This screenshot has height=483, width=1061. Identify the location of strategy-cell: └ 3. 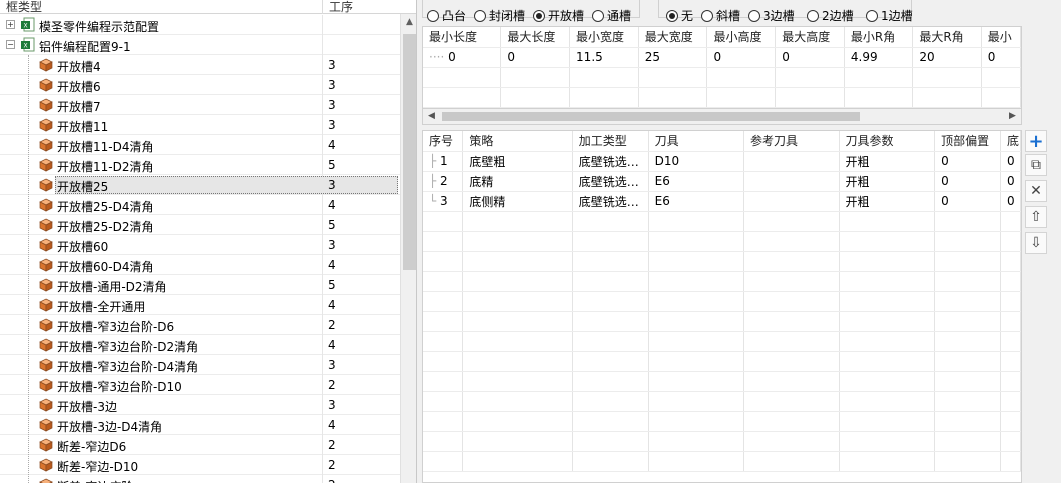
(443, 201).